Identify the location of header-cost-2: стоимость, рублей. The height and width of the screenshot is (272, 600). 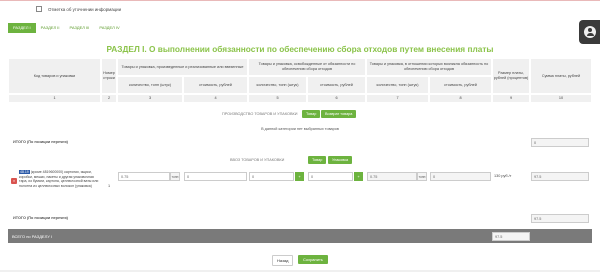
(336, 85).